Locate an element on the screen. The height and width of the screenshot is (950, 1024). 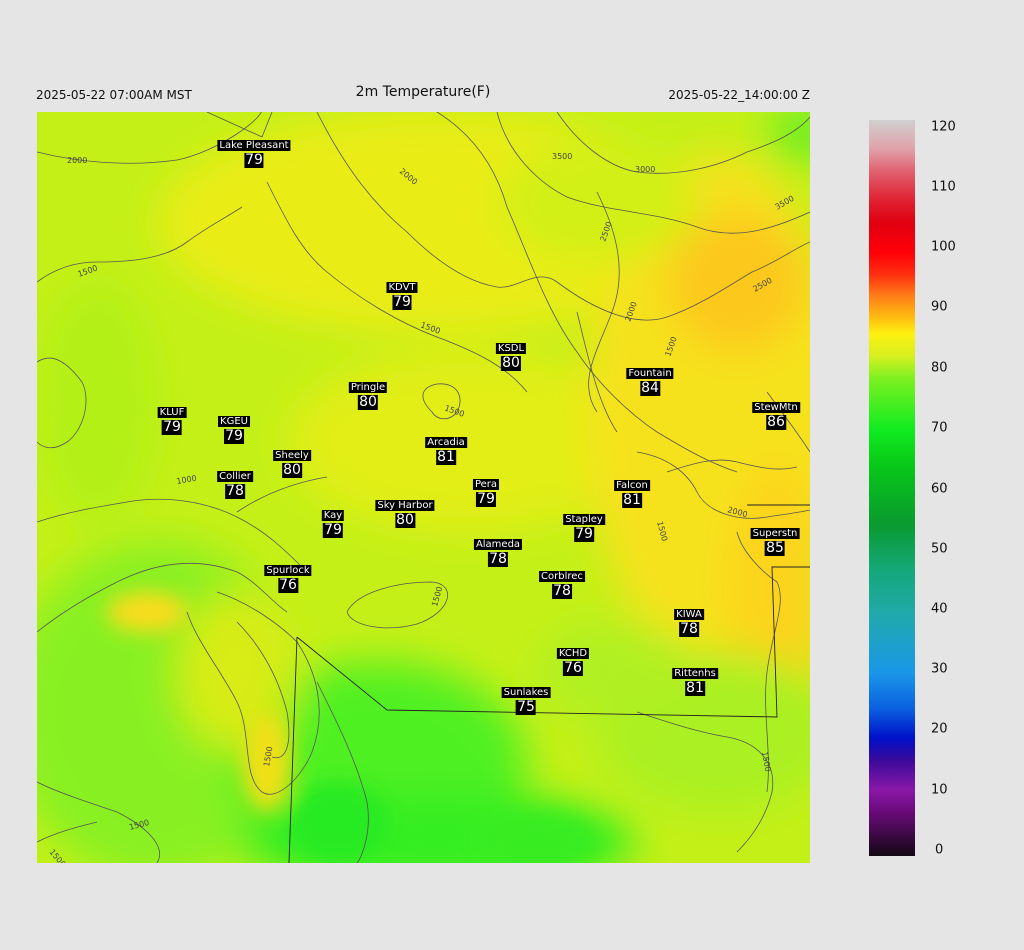
station-marker: KLUF 79 is located at coordinates (172, 421).